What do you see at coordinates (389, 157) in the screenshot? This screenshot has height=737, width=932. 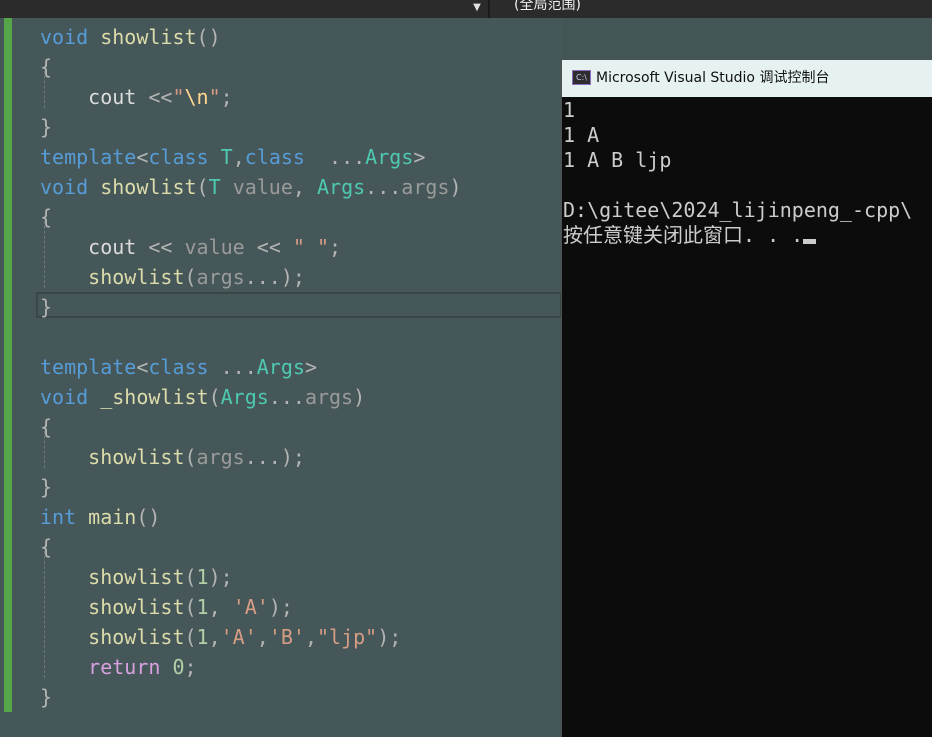 I see `code-token: Args` at bounding box center [389, 157].